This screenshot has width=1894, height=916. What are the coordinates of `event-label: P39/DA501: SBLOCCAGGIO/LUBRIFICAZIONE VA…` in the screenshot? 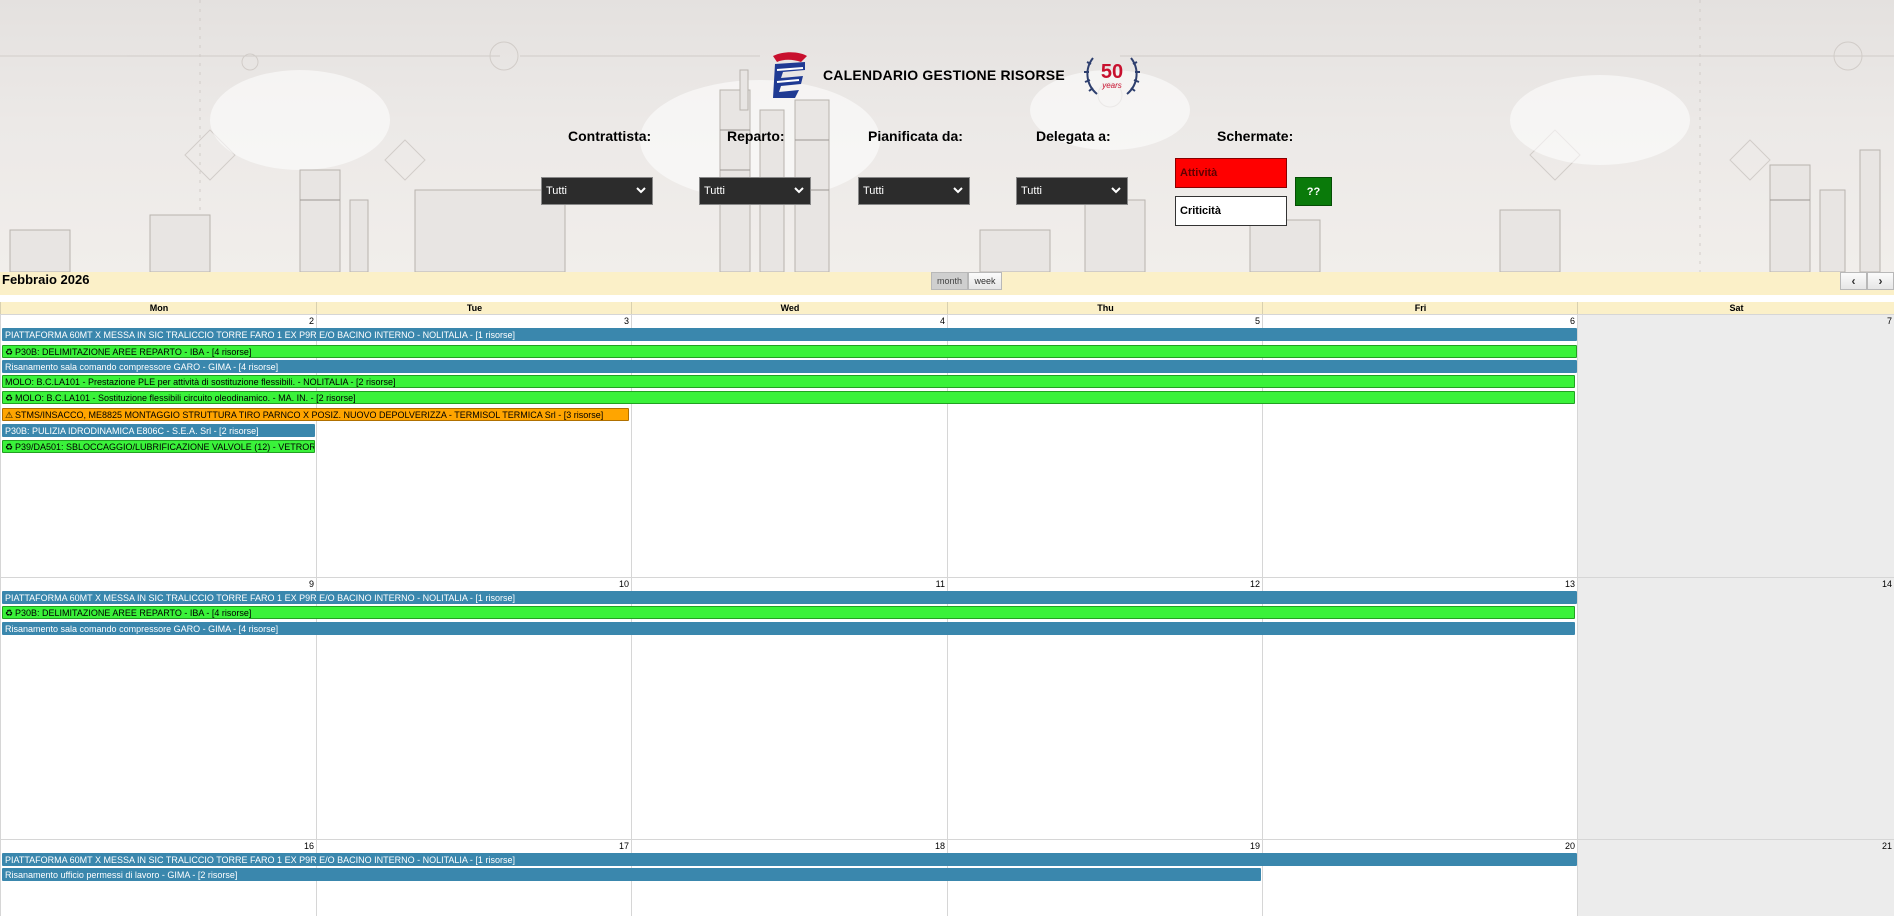 It's located at (165, 447).